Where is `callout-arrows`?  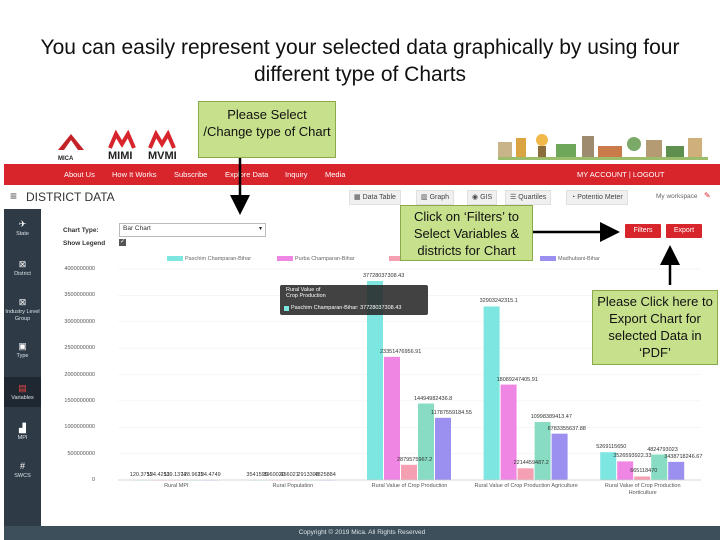 callout-arrows is located at coordinates (455, 221).